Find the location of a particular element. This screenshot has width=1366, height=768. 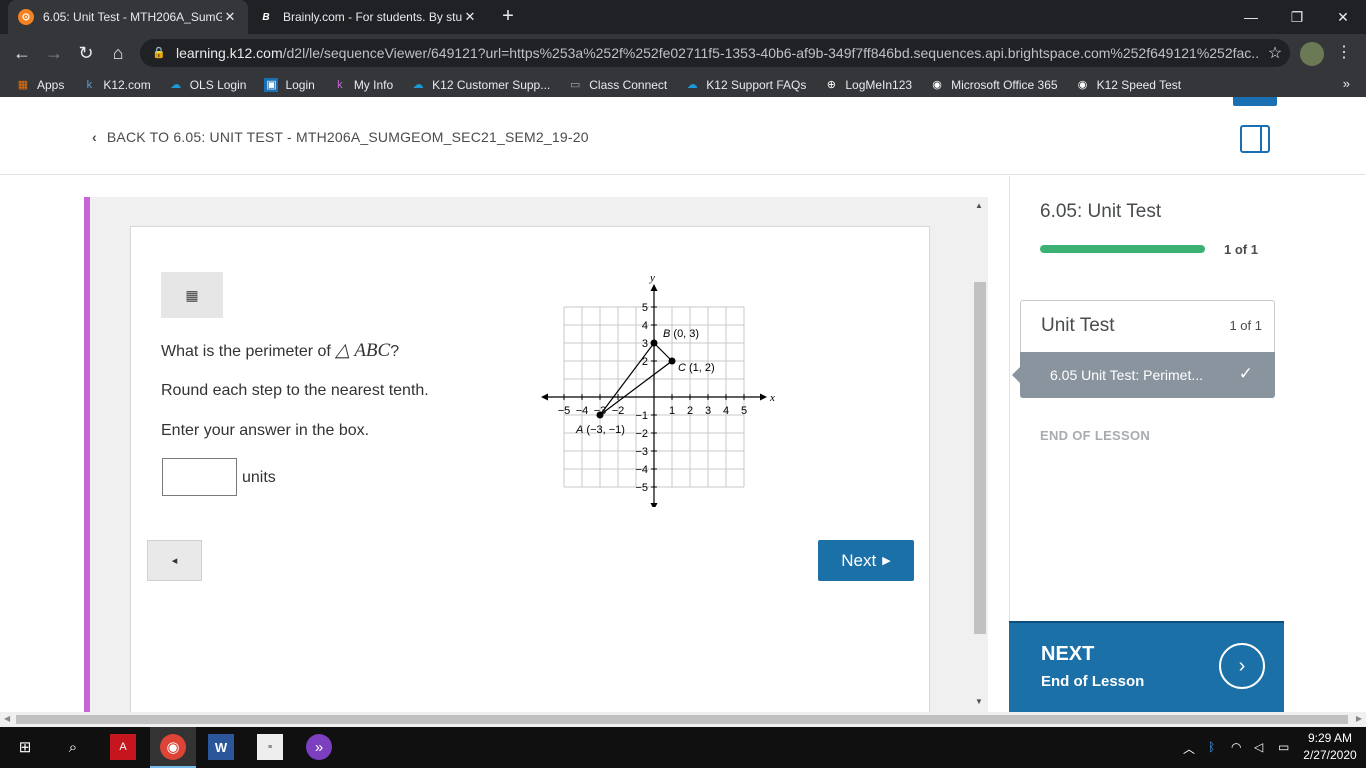

bookmark-class-connect: ▭ Class Connect is located at coordinates (617, 85).